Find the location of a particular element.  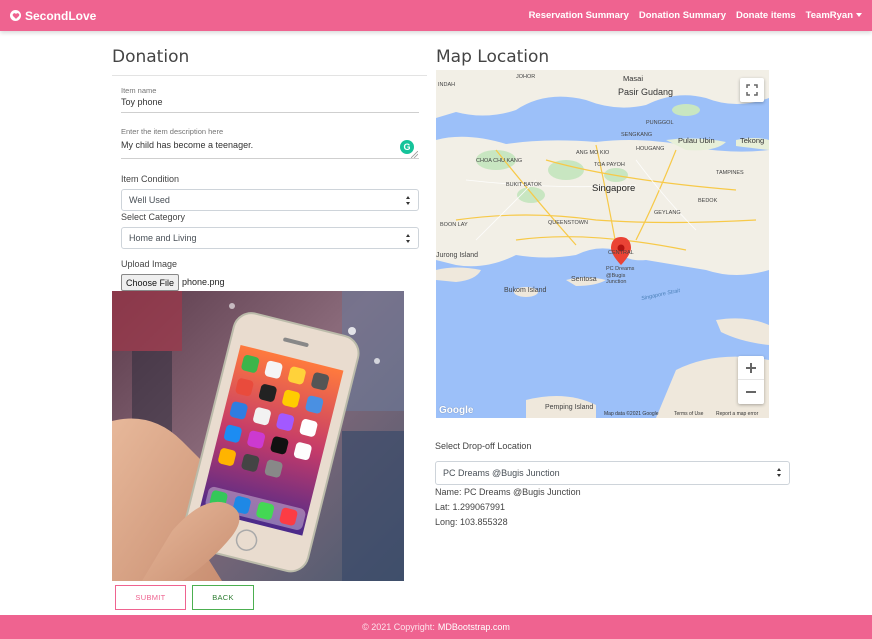

page-footer: © 2021 Copyright: MDBootstrap.com is located at coordinates (436, 627).